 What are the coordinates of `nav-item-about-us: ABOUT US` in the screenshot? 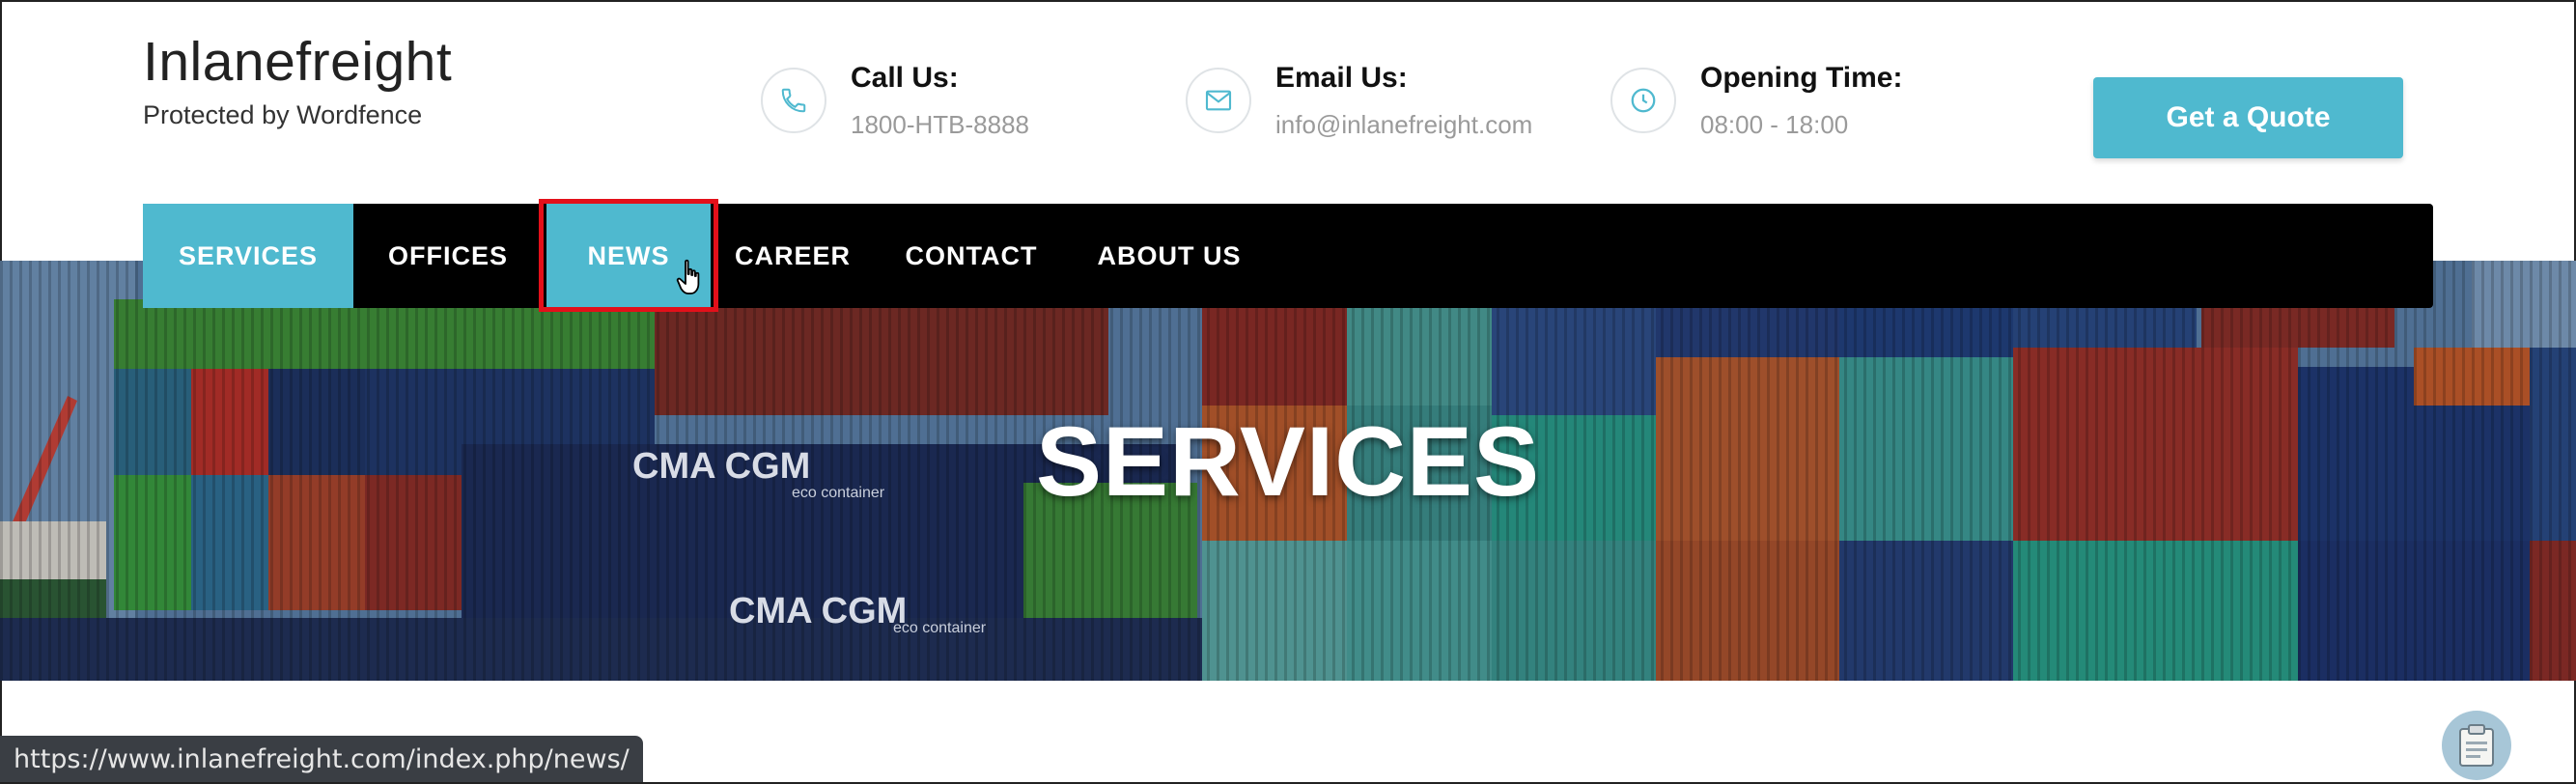 It's located at (1170, 256).